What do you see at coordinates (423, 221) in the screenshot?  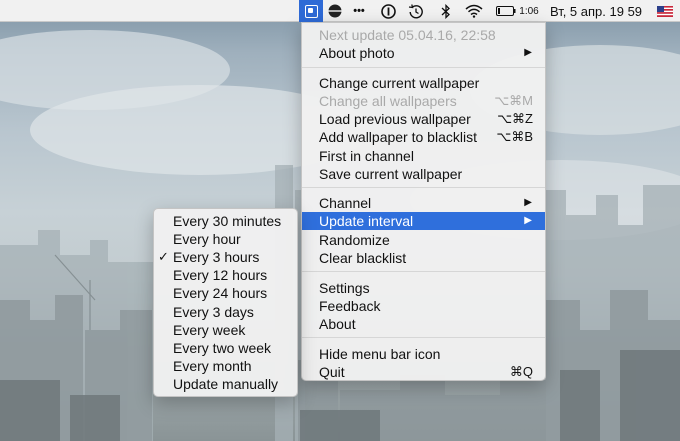 I see `menu-item-update-interval: Update interval ▶` at bounding box center [423, 221].